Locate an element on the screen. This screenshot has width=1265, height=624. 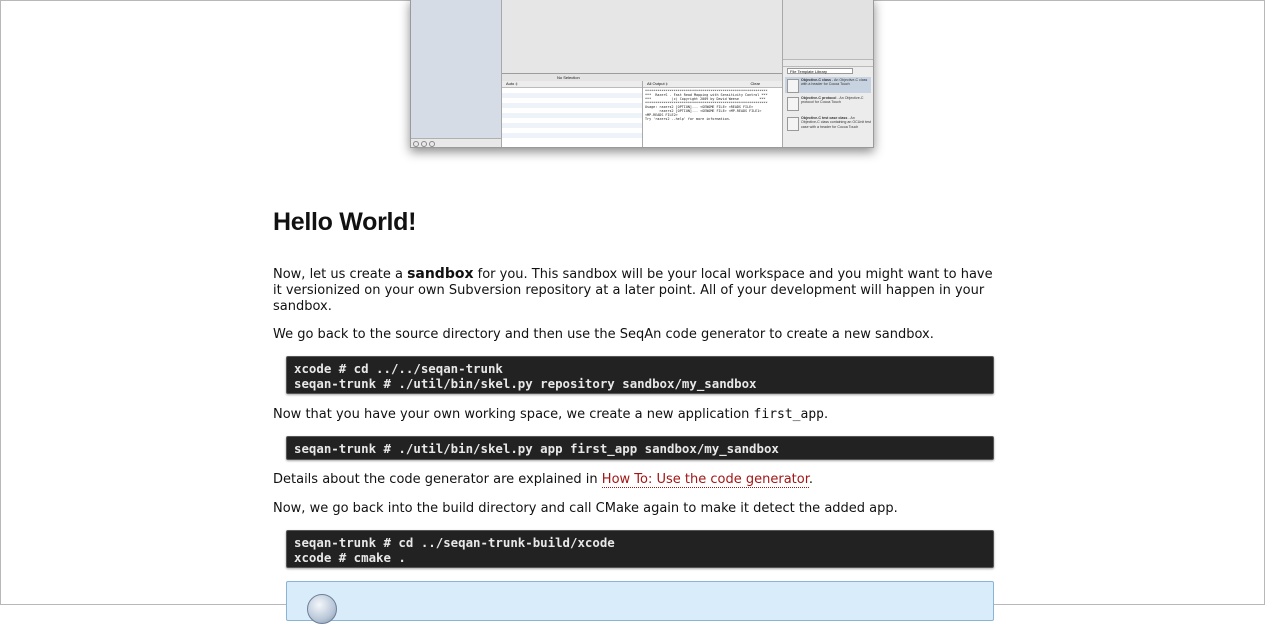
console-clear-label: Clear is located at coordinates (755, 83).